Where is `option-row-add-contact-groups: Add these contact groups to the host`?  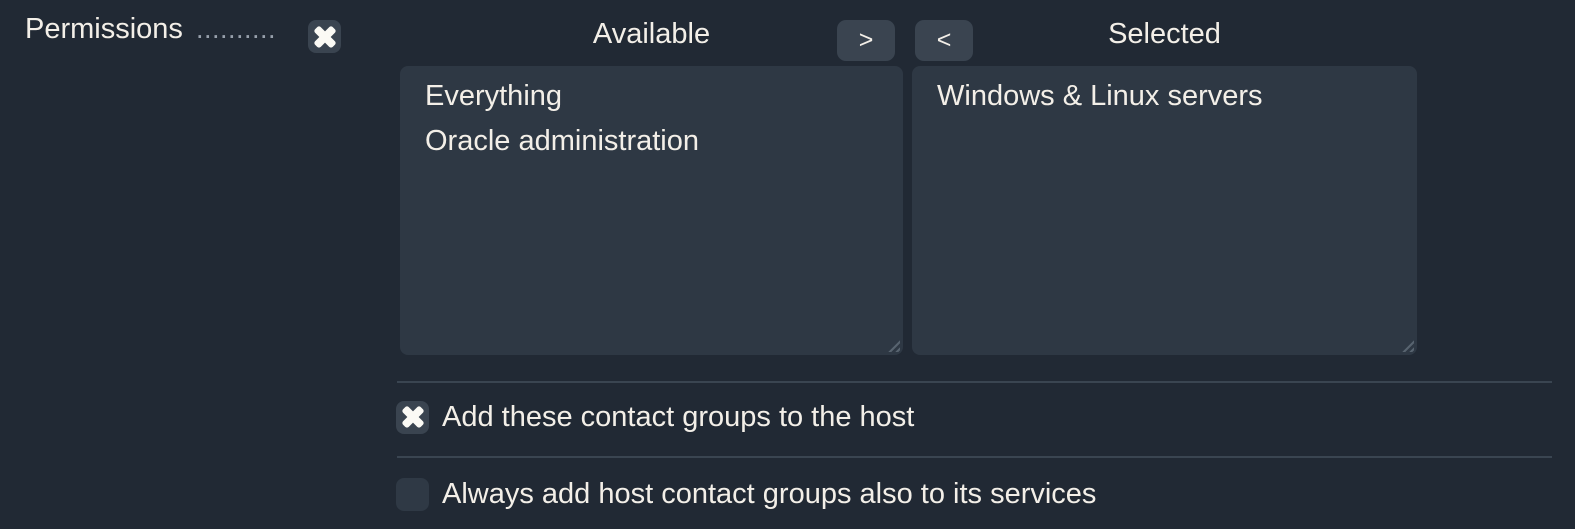 option-row-add-contact-groups: Add these contact groups to the host is located at coordinates (655, 417).